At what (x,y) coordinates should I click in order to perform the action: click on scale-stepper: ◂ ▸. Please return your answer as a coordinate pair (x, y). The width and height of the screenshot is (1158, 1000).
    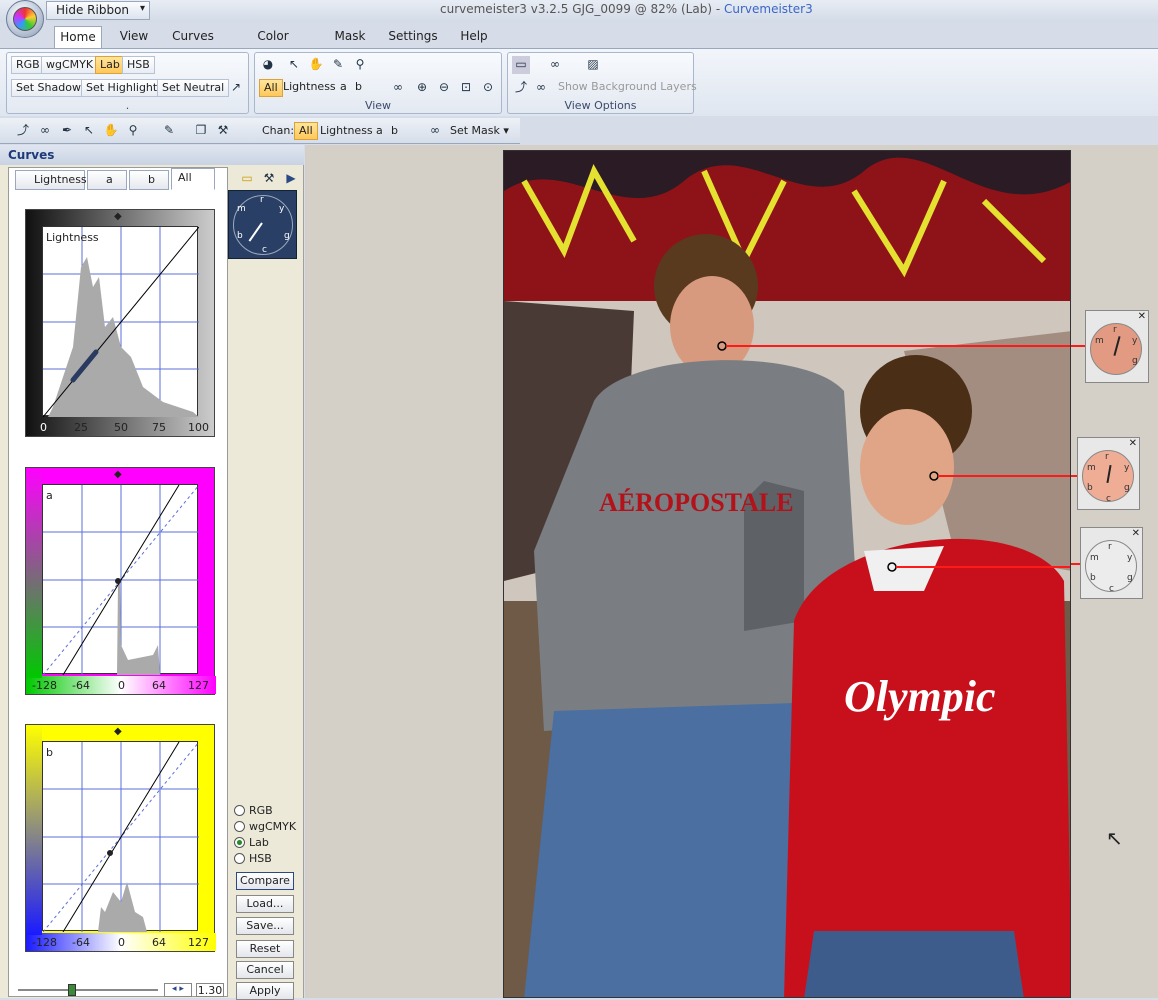
    Looking at the image, I should click on (178, 990).